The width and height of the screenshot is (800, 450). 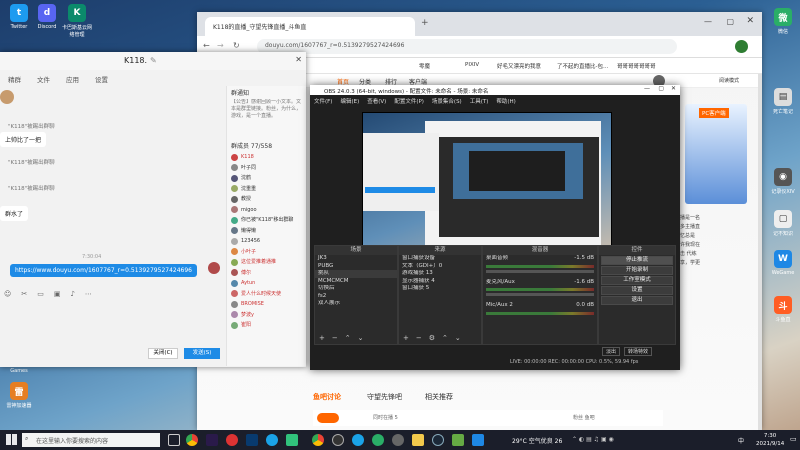 I want to click on wegame-icon, so click(x=478, y=440).